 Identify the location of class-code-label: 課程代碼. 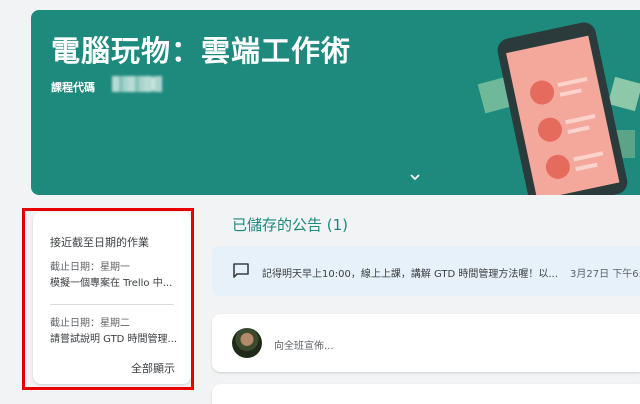
(73, 87).